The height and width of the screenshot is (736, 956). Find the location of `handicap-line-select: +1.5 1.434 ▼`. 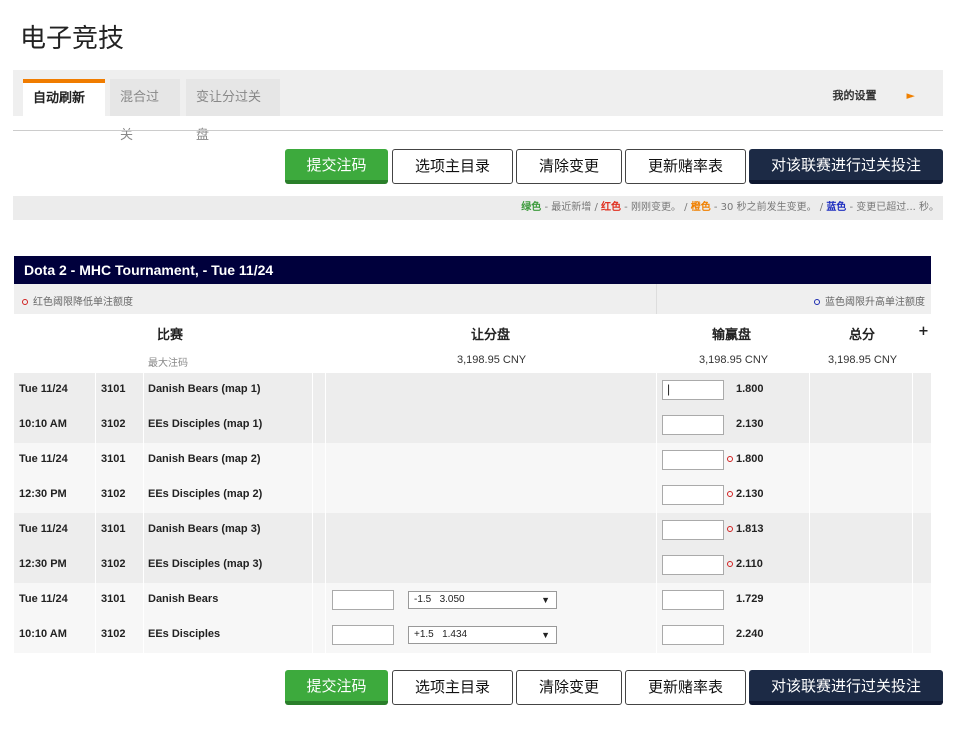

handicap-line-select: +1.5 1.434 ▼ is located at coordinates (482, 635).